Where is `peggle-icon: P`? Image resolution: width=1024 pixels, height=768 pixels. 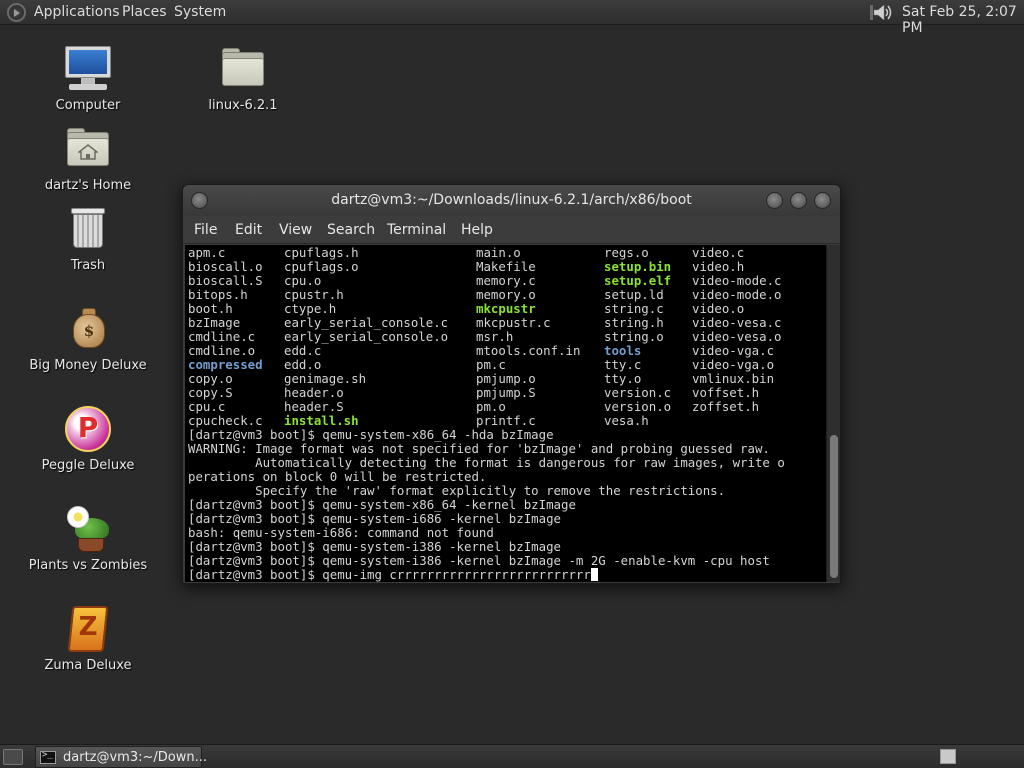 peggle-icon: P is located at coordinates (88, 429).